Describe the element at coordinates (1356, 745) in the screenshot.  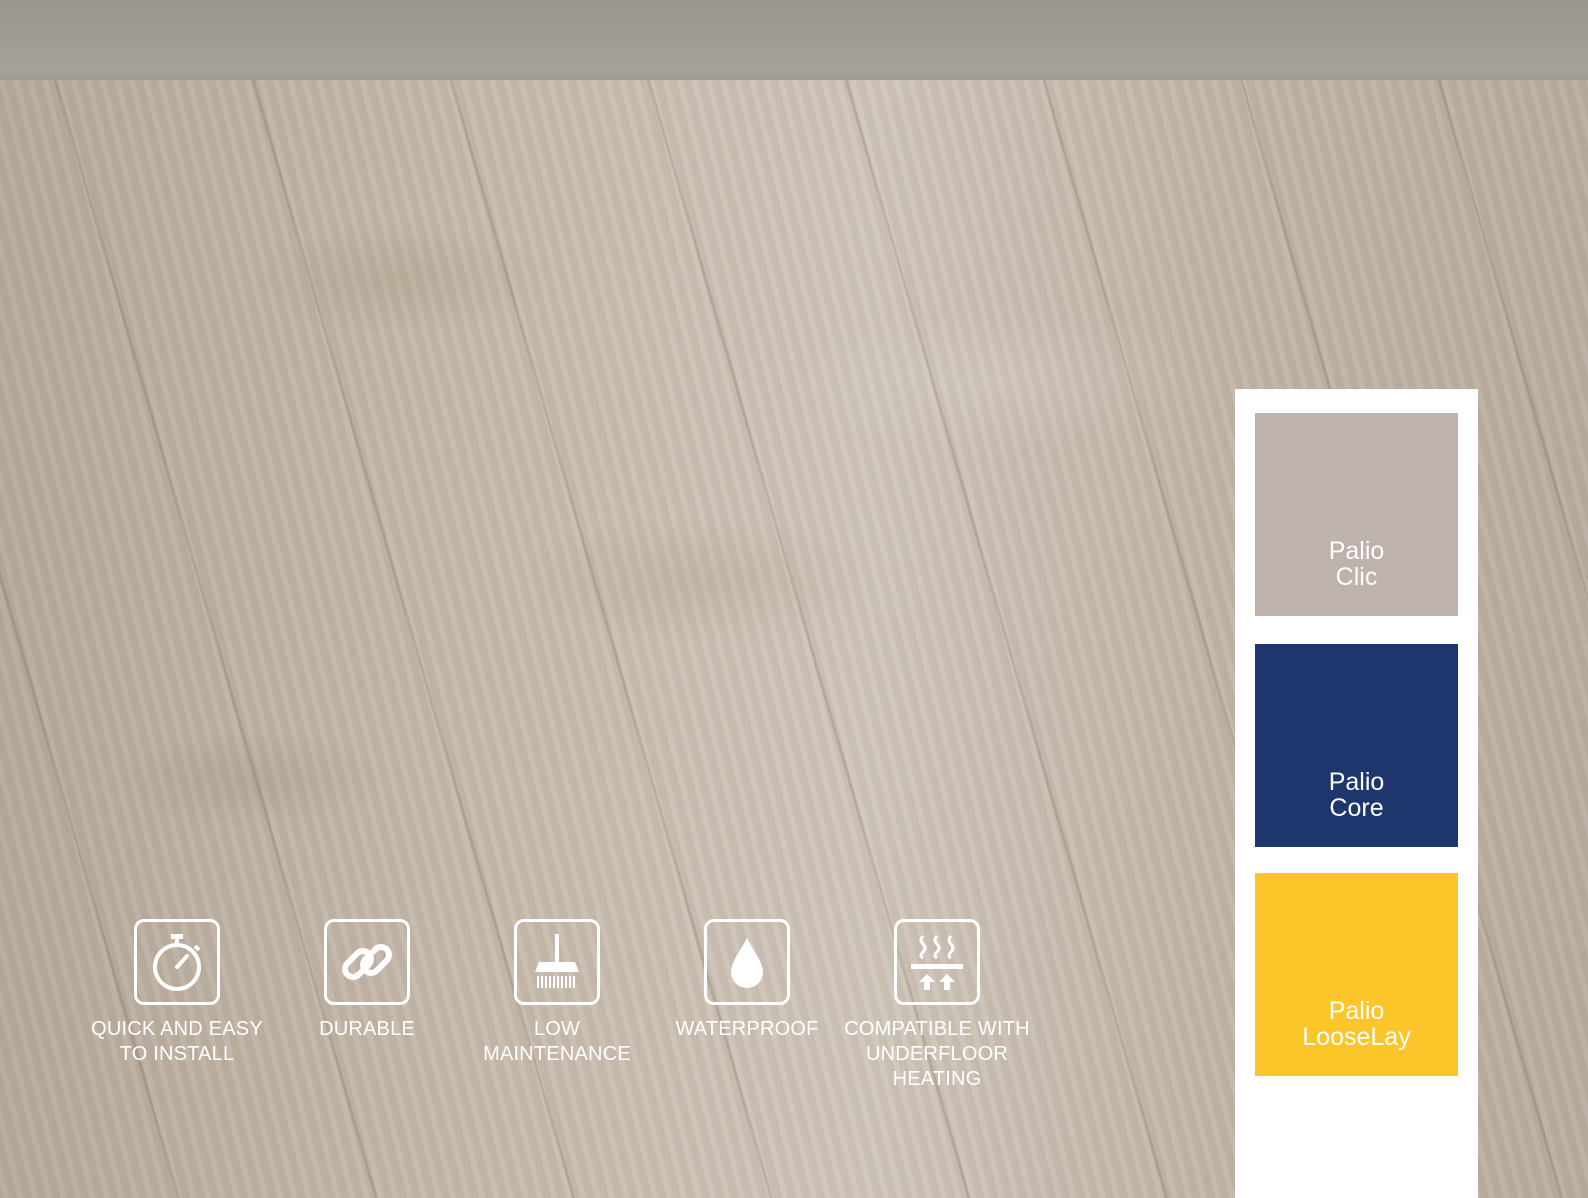
I see `product-tile-palio-core: Palio Core` at that location.